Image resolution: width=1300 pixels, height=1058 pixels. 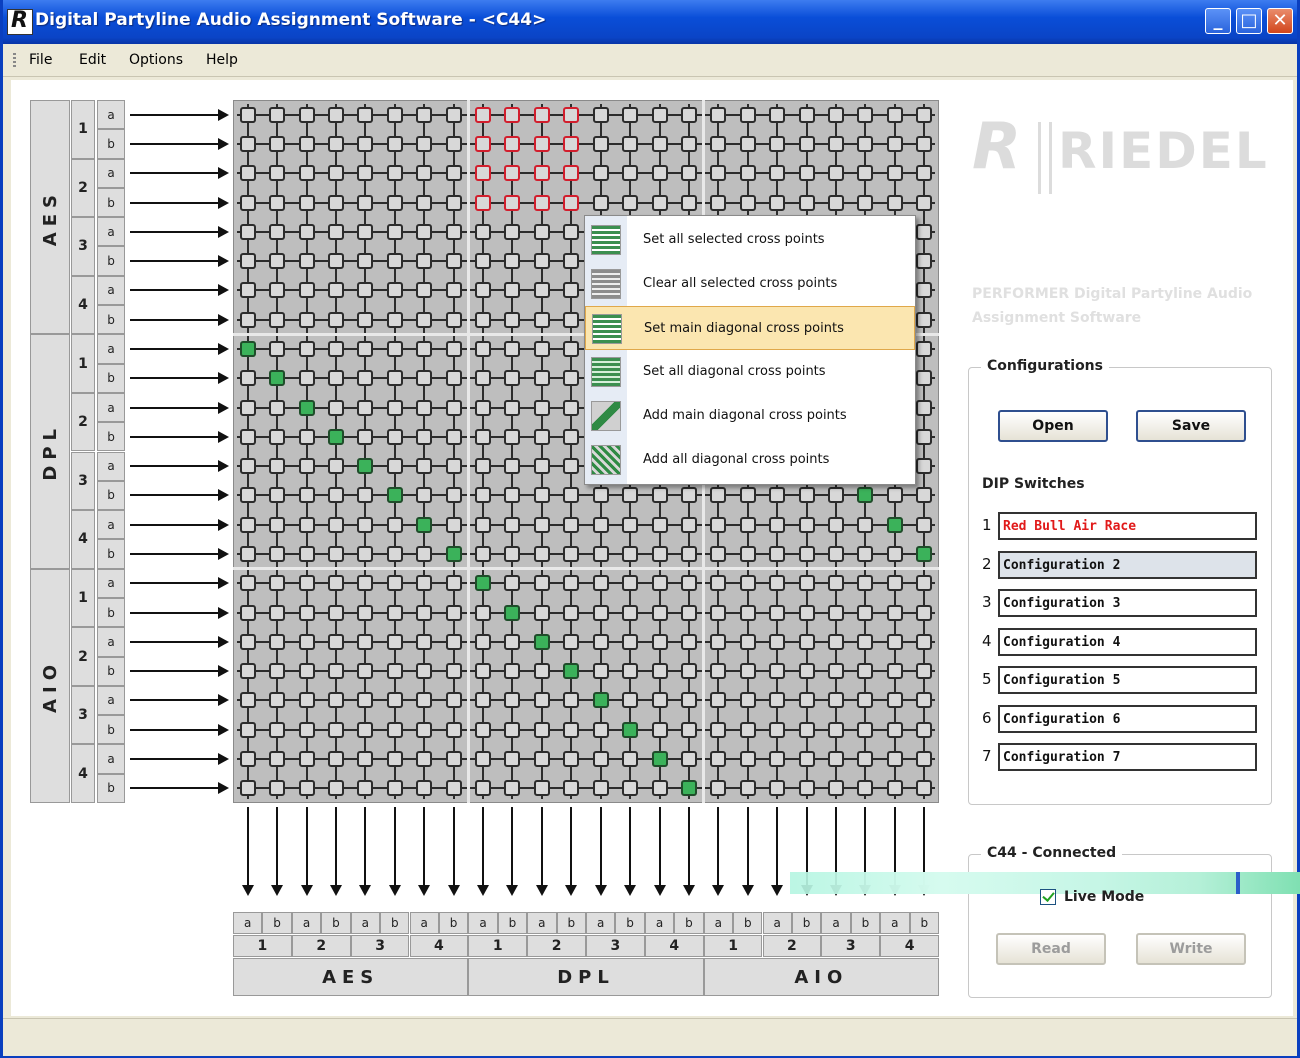 What do you see at coordinates (1127, 757) in the screenshot?
I see `dip-switch-config-field: Configuration 7` at bounding box center [1127, 757].